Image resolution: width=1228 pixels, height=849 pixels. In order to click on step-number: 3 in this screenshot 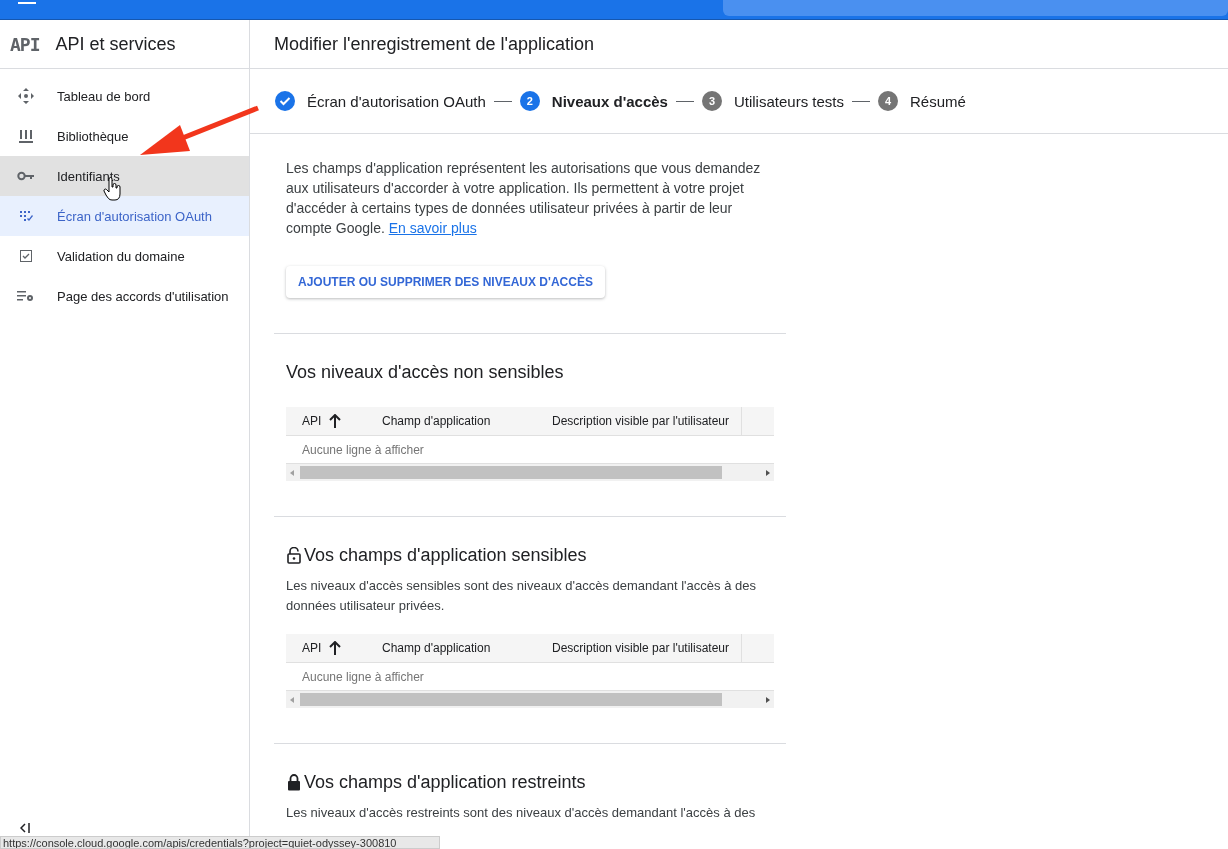, I will do `click(711, 101)`.